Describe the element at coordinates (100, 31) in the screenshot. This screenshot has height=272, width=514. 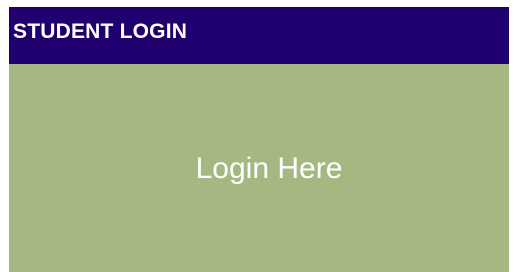
I see `panel-title: STUDENT LOGIN` at that location.